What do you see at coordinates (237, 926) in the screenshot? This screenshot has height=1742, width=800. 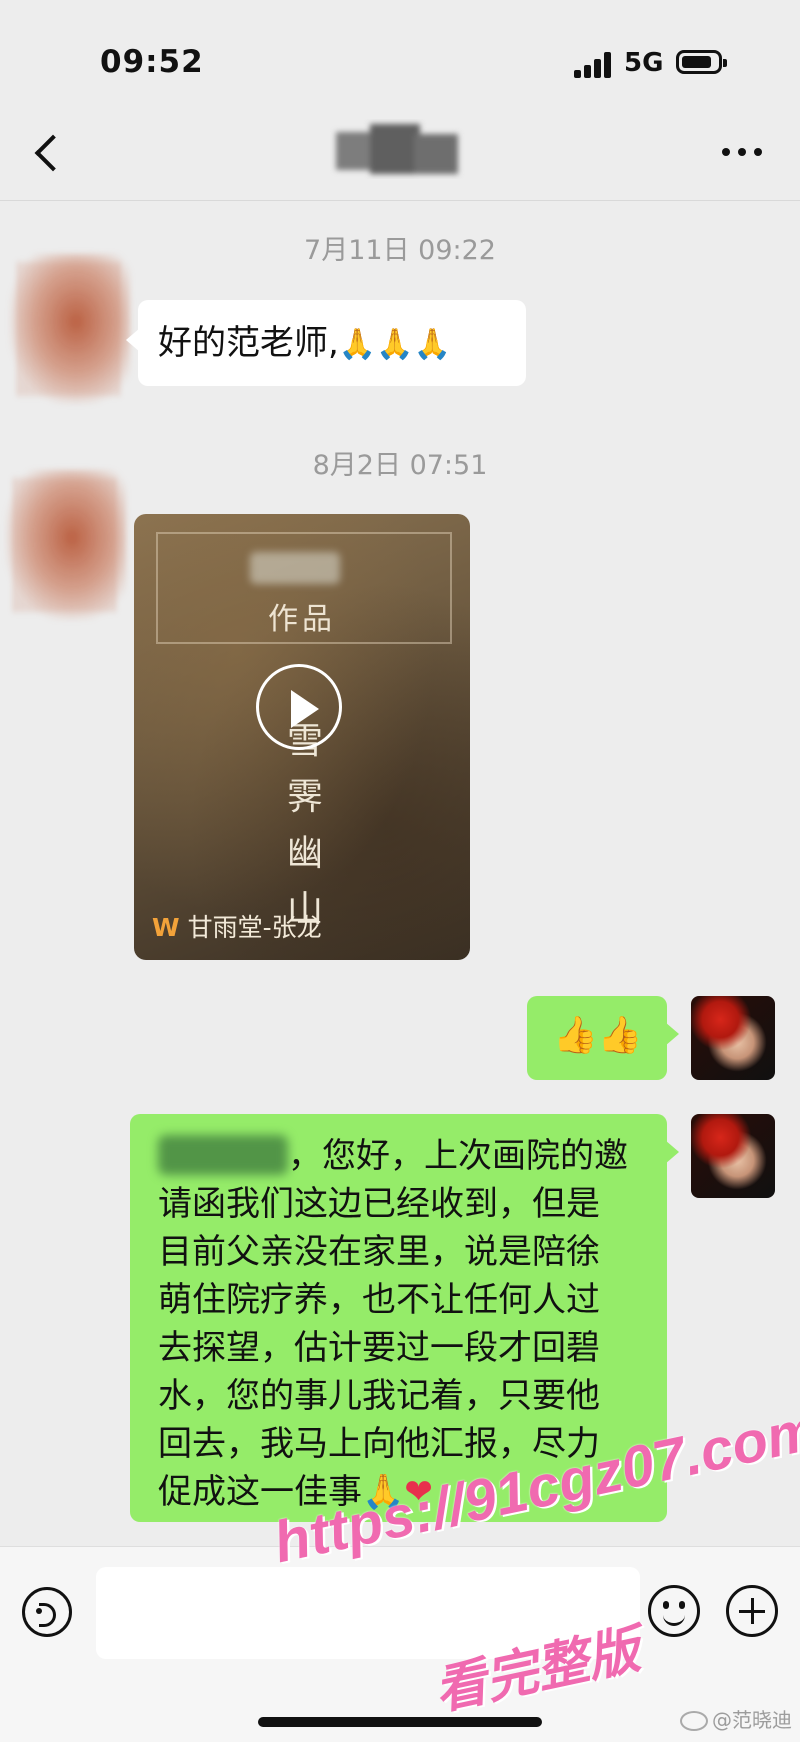 I see `video-source: W 甘雨堂-张龙` at bounding box center [237, 926].